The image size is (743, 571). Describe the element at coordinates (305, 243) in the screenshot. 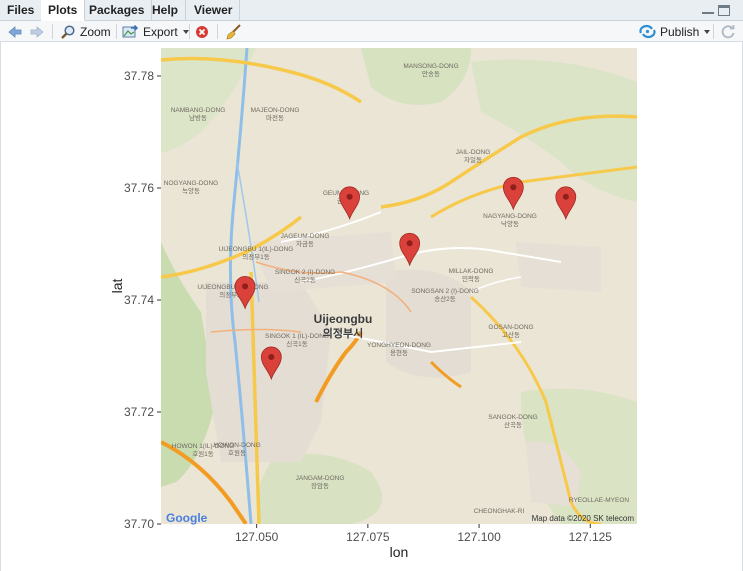

I see `place-label-ko: 자금동` at that location.